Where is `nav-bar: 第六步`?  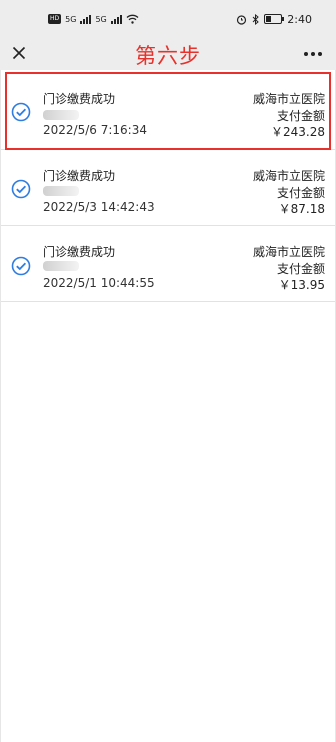
nav-bar: 第六步 is located at coordinates (168, 54).